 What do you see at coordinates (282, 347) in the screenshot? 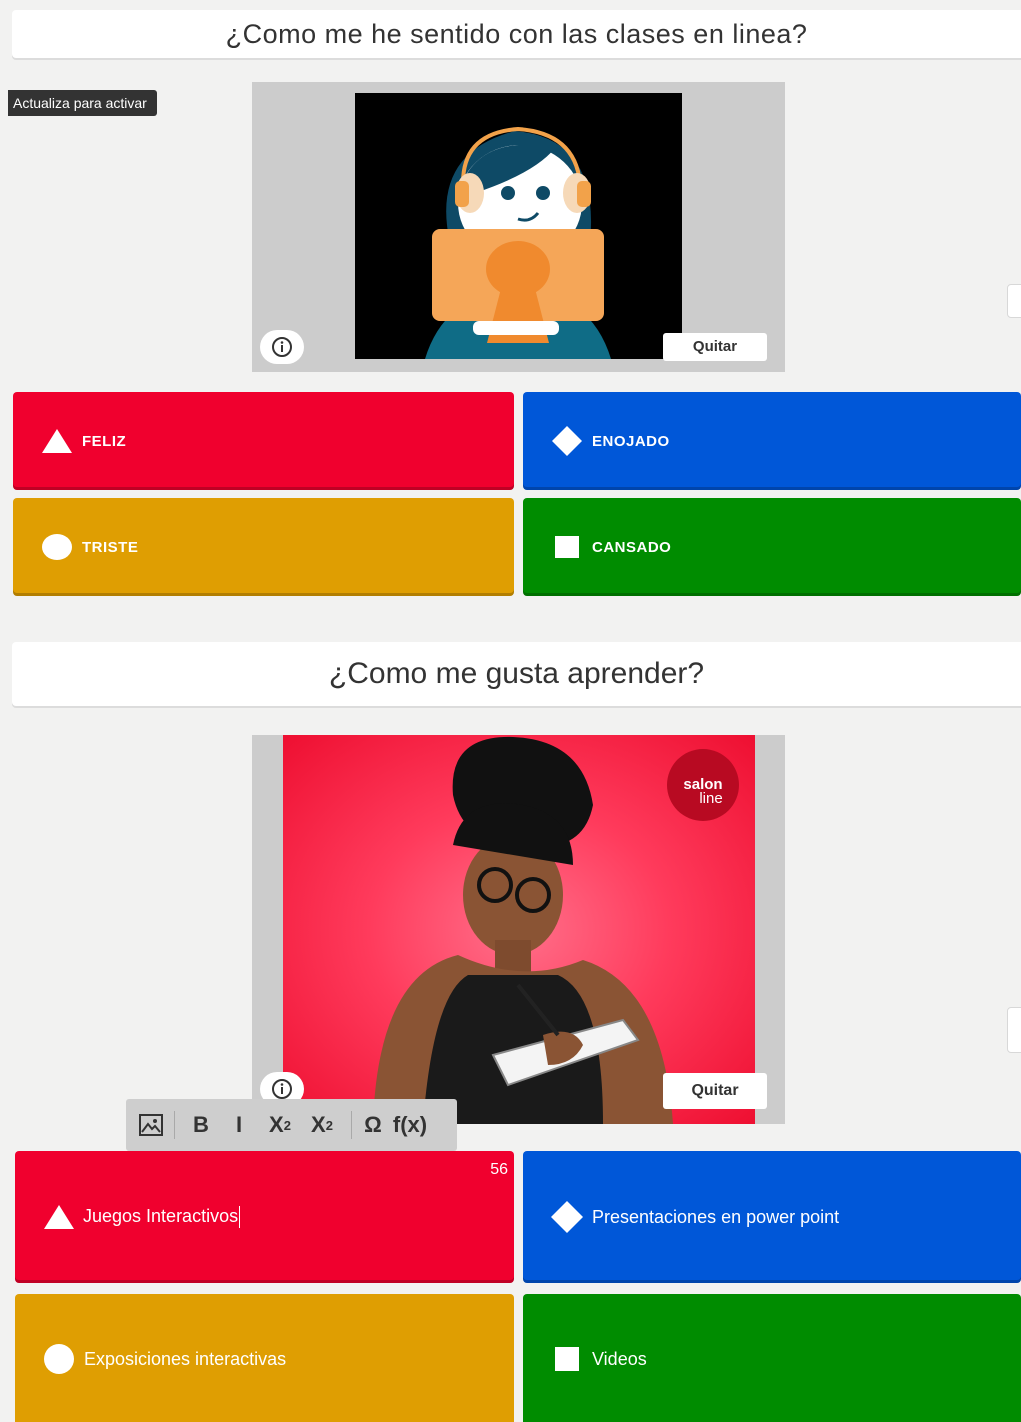
I see `info-icon` at bounding box center [282, 347].